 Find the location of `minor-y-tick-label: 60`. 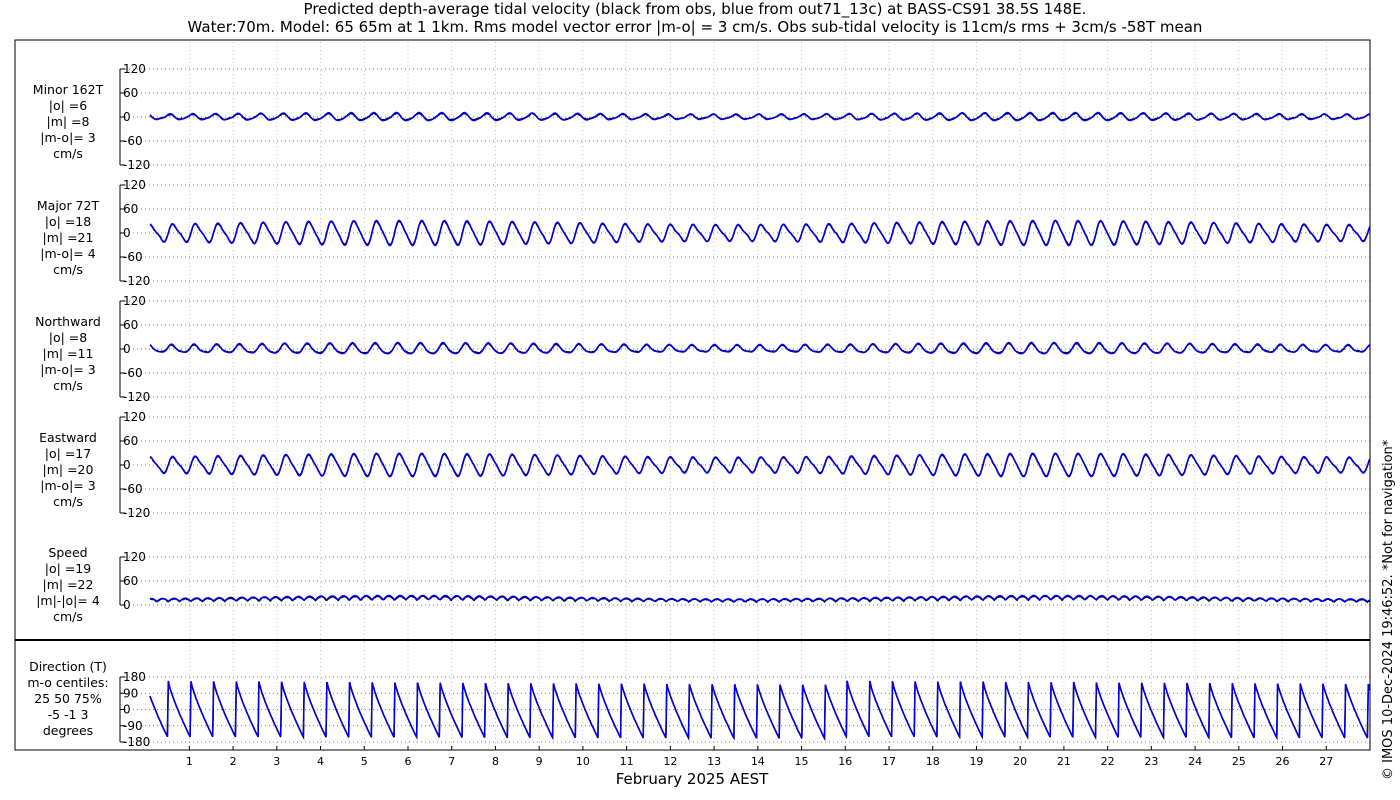

minor-y-tick-label: 60 is located at coordinates (130, 93).